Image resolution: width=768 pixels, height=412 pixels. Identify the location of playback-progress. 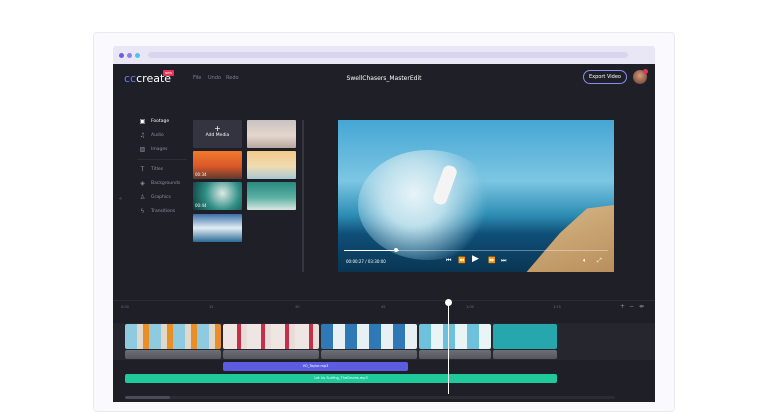
(476, 250).